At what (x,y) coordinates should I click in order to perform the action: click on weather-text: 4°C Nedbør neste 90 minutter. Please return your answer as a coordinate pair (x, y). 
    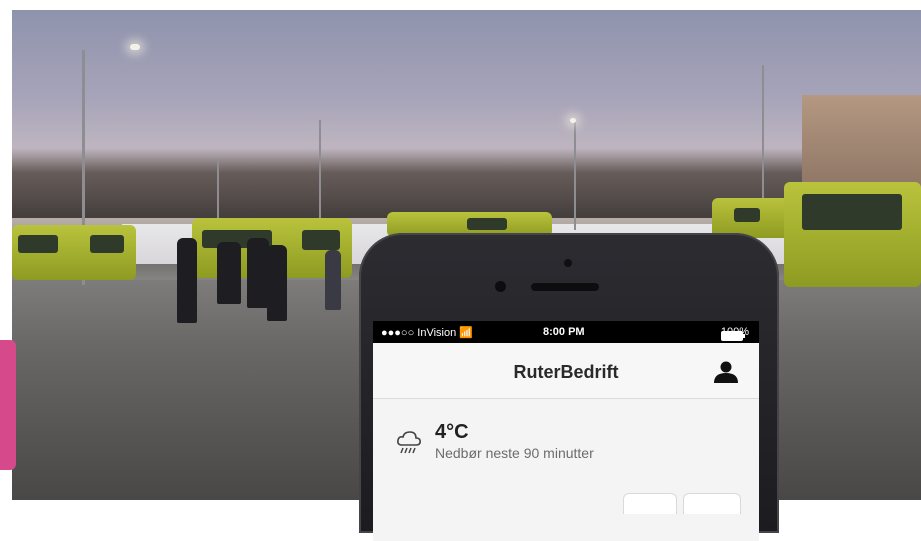
    Looking at the image, I should click on (514, 441).